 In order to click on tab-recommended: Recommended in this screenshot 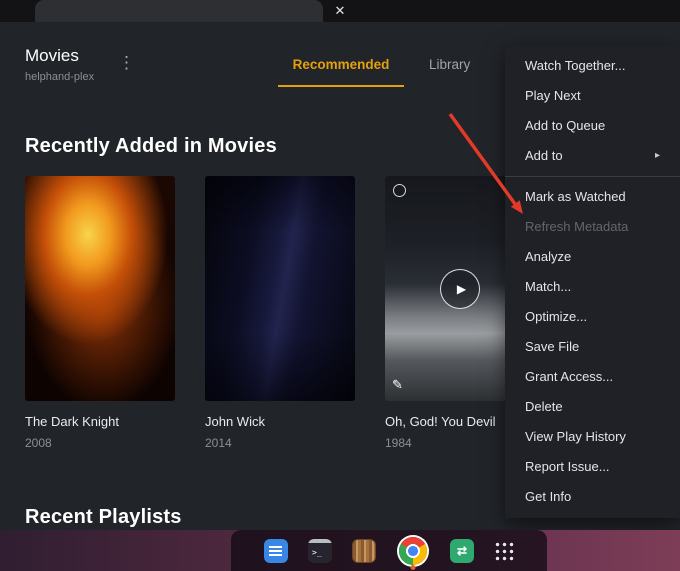, I will do `click(341, 72)`.